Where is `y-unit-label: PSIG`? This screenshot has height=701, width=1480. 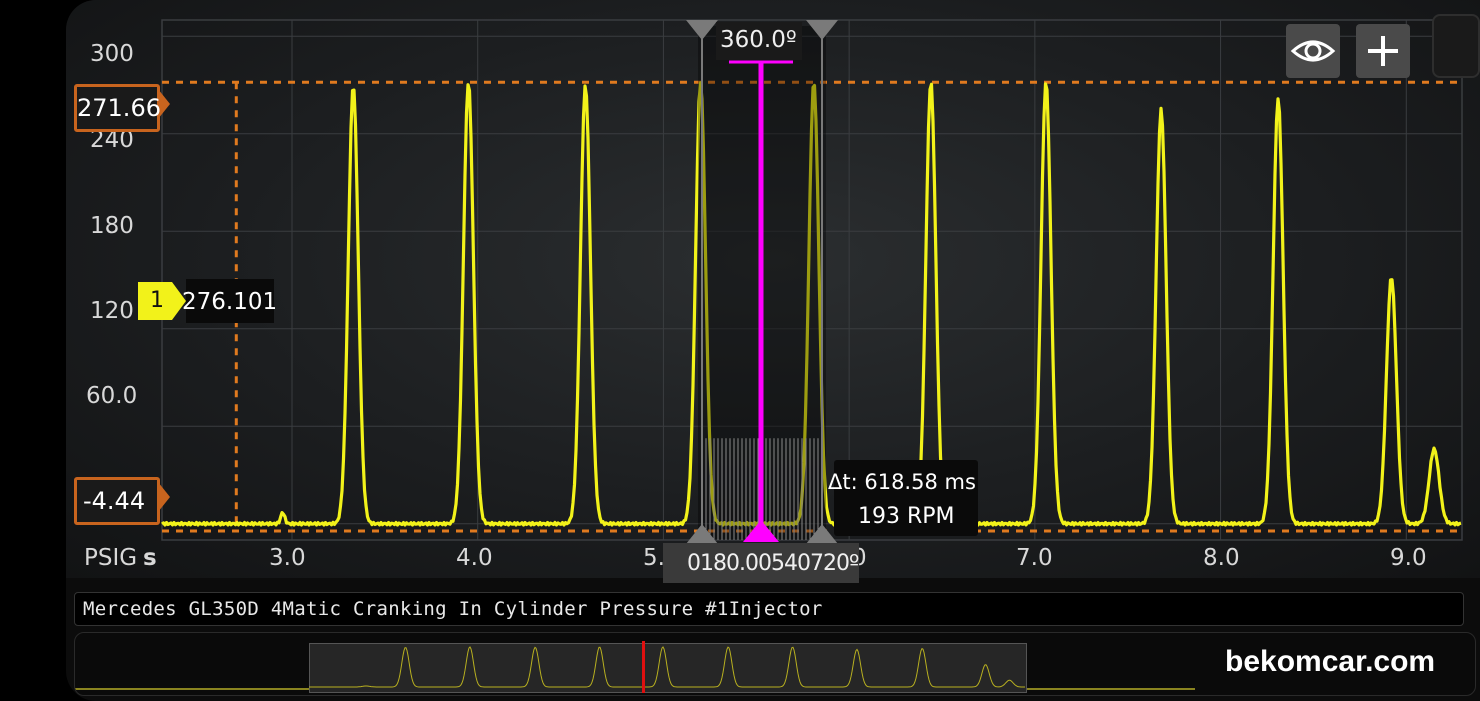
y-unit-label: PSIG is located at coordinates (111, 558).